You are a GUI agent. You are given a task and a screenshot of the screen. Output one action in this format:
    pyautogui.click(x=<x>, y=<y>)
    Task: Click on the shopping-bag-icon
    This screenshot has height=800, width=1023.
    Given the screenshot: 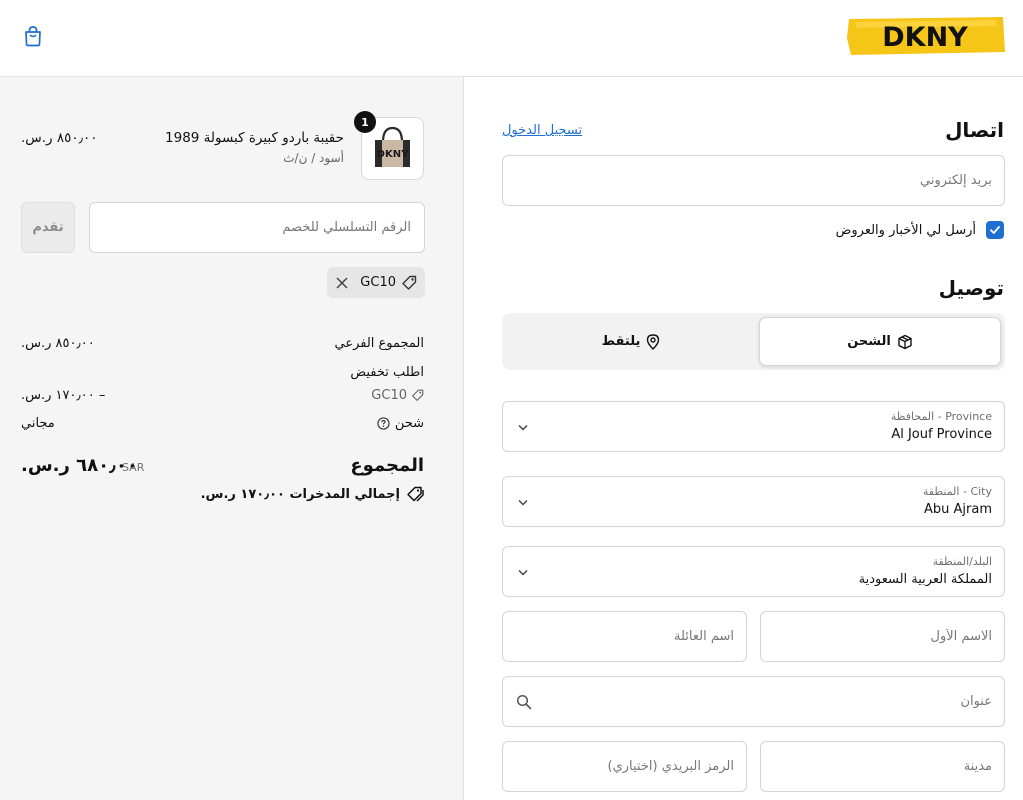 What is the action you would take?
    pyautogui.click(x=33, y=36)
    